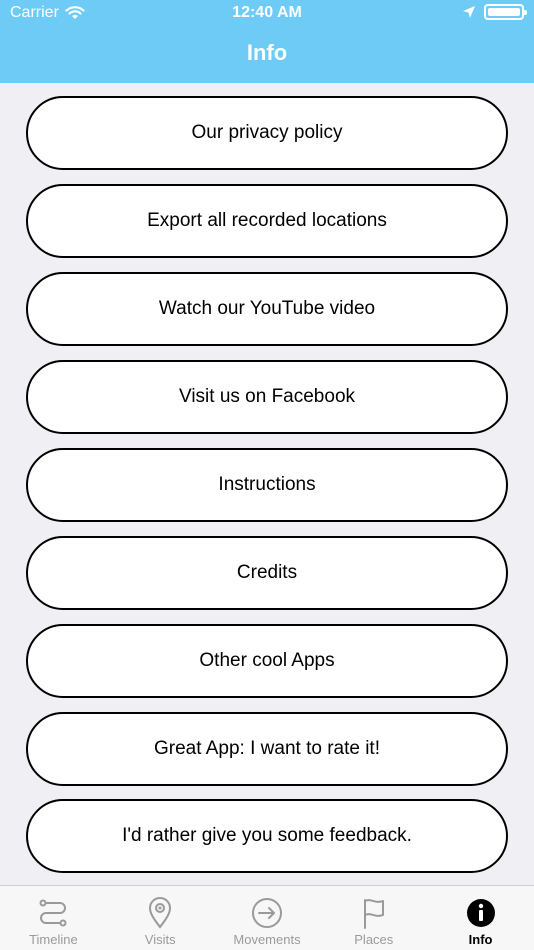 The width and height of the screenshot is (534, 950). Describe the element at coordinates (267, 661) in the screenshot. I see `other-apps-button: Other cool Apps` at that location.